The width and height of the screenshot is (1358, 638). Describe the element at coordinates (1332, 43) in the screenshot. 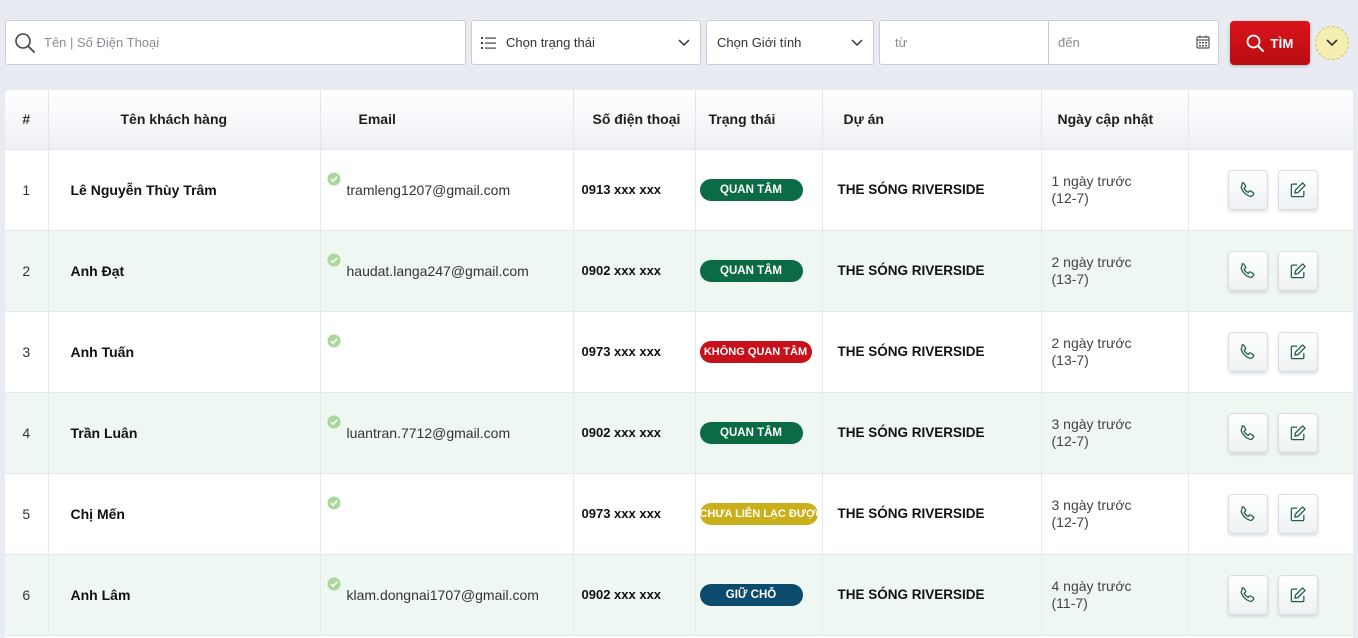

I see `expand-filters-button` at that location.